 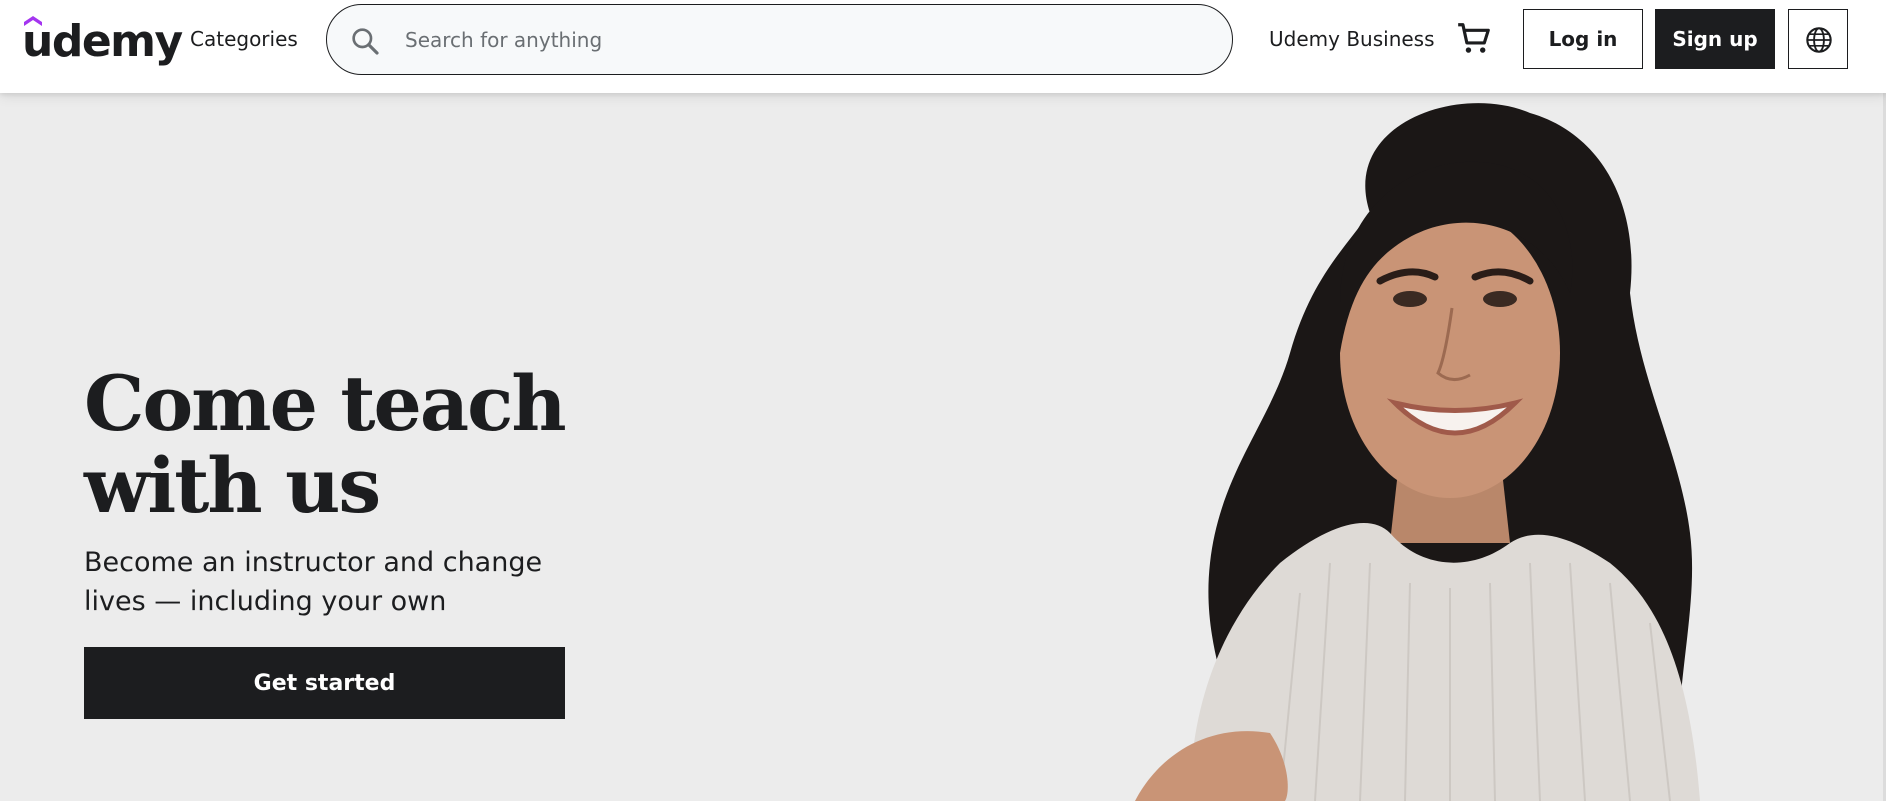 I want to click on udemy-business-link: Udemy Business, so click(x=1352, y=39).